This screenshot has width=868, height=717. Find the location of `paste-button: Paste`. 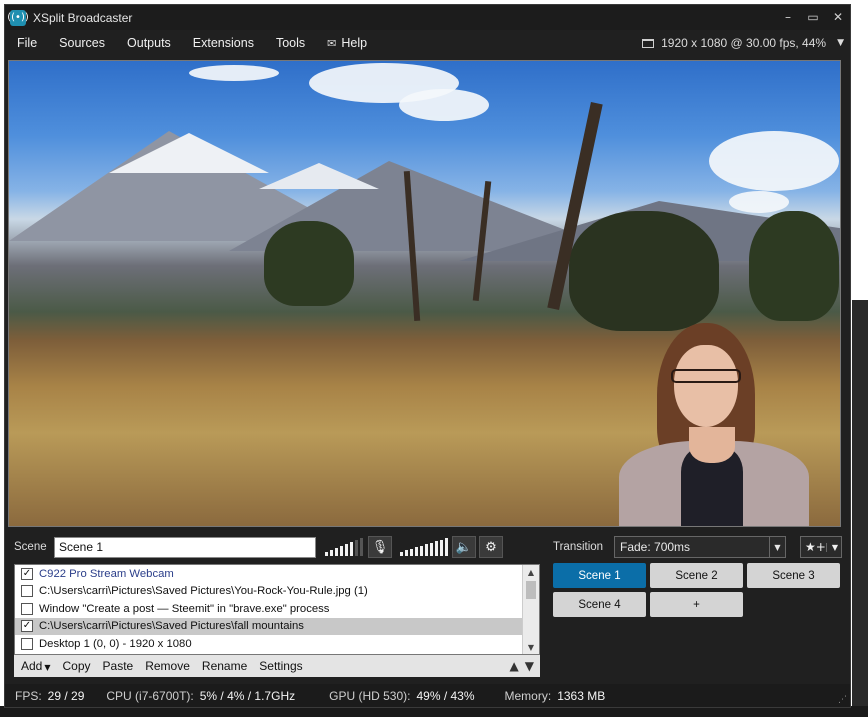

paste-button: Paste is located at coordinates (118, 666).